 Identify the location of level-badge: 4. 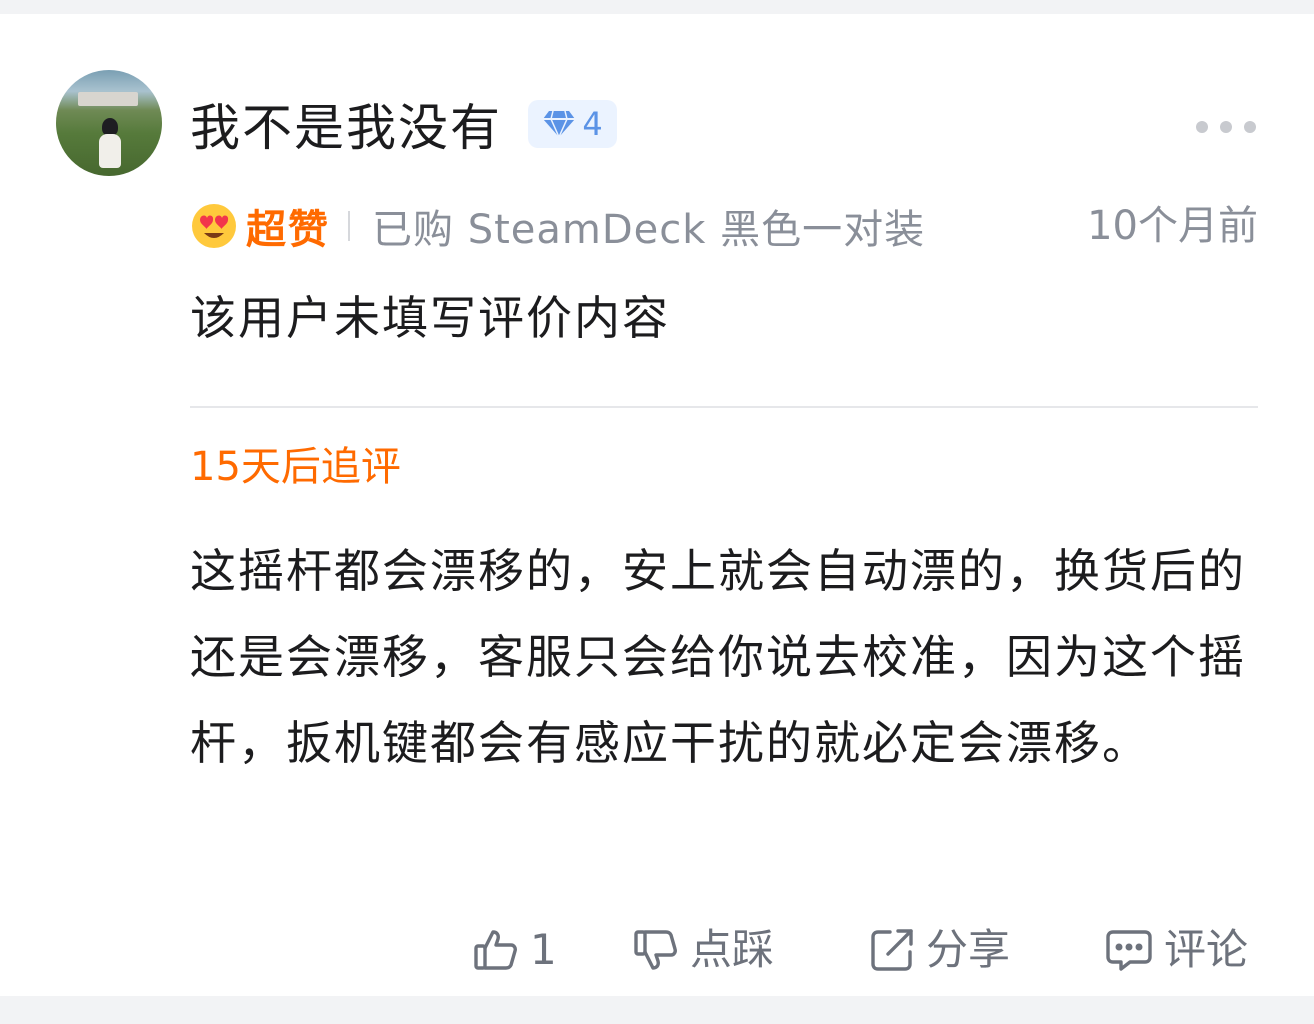
(572, 124).